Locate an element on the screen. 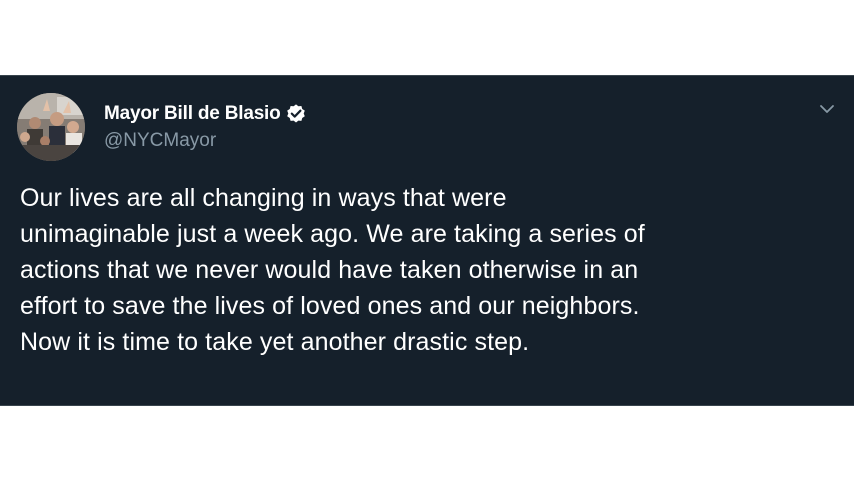 Image resolution: width=854 pixels, height=480 pixels. display-name: Mayor Bill de Blasio is located at coordinates (192, 114).